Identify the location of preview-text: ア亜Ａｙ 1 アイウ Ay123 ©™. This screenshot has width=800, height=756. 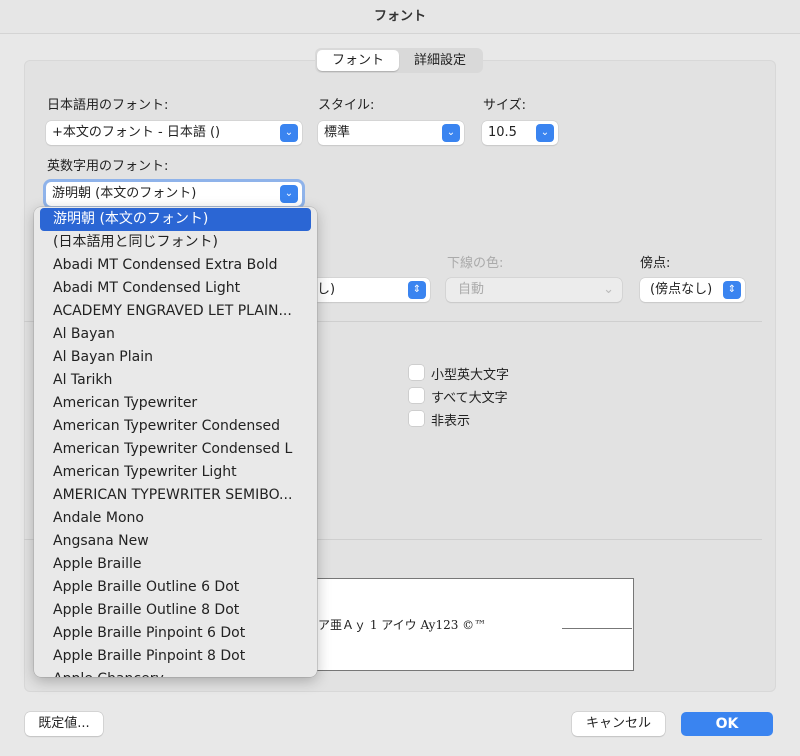
(402, 625).